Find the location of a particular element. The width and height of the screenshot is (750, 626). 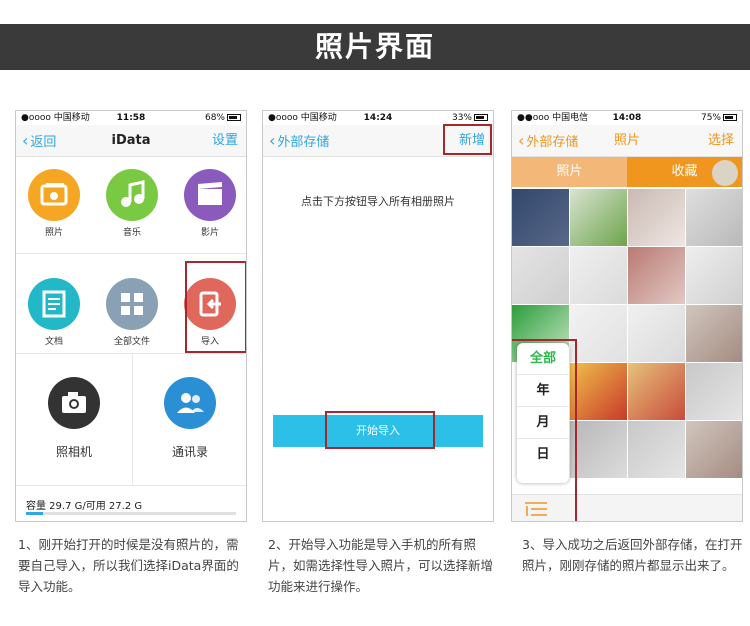

app-photos: 照片 is located at coordinates (54, 203).